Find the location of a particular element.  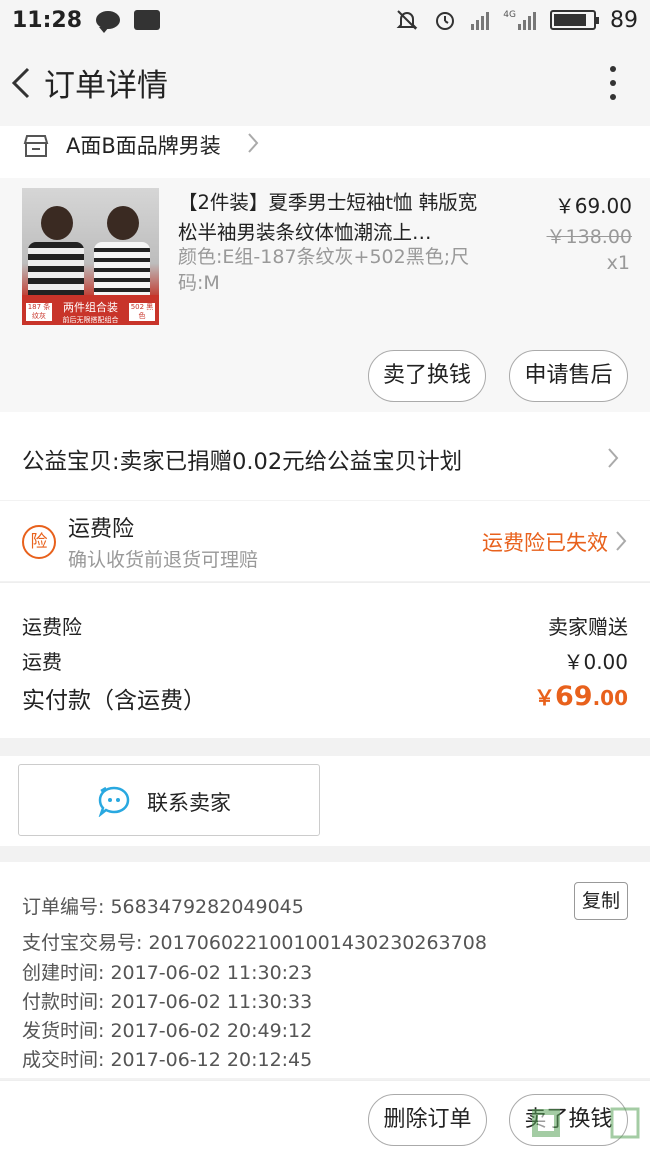

summary-insurance-row: 运费险 卖家赠送 is located at coordinates (325, 625).